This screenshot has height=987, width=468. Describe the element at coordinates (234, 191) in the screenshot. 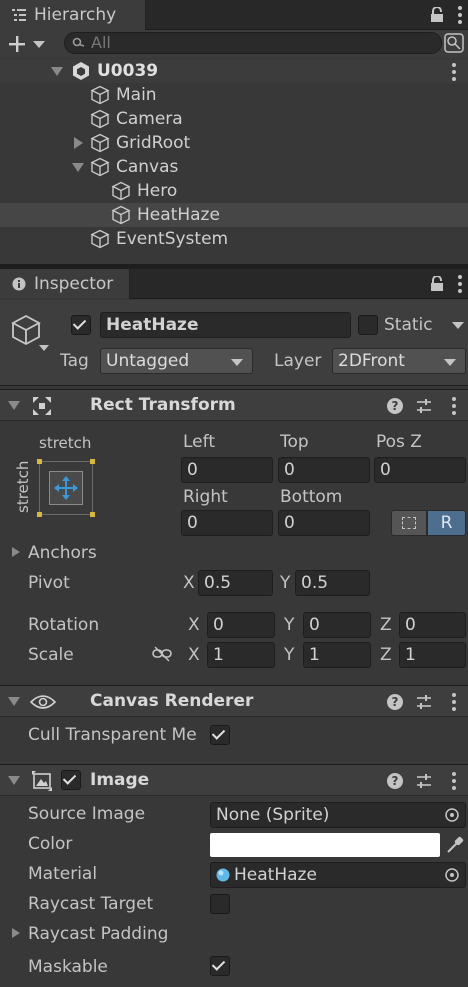

I see `hierarchy-item-hero: Hero` at that location.